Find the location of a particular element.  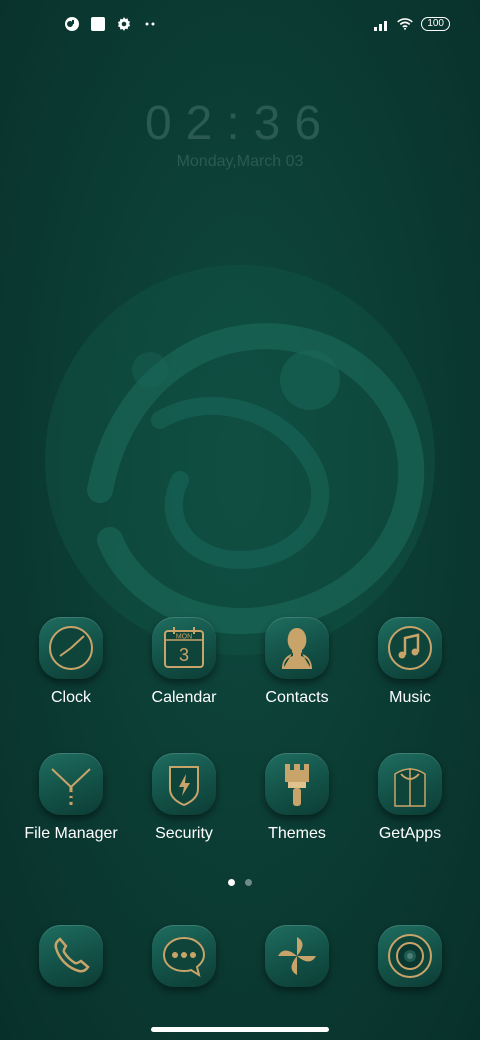

camera-icon is located at coordinates (410, 956).